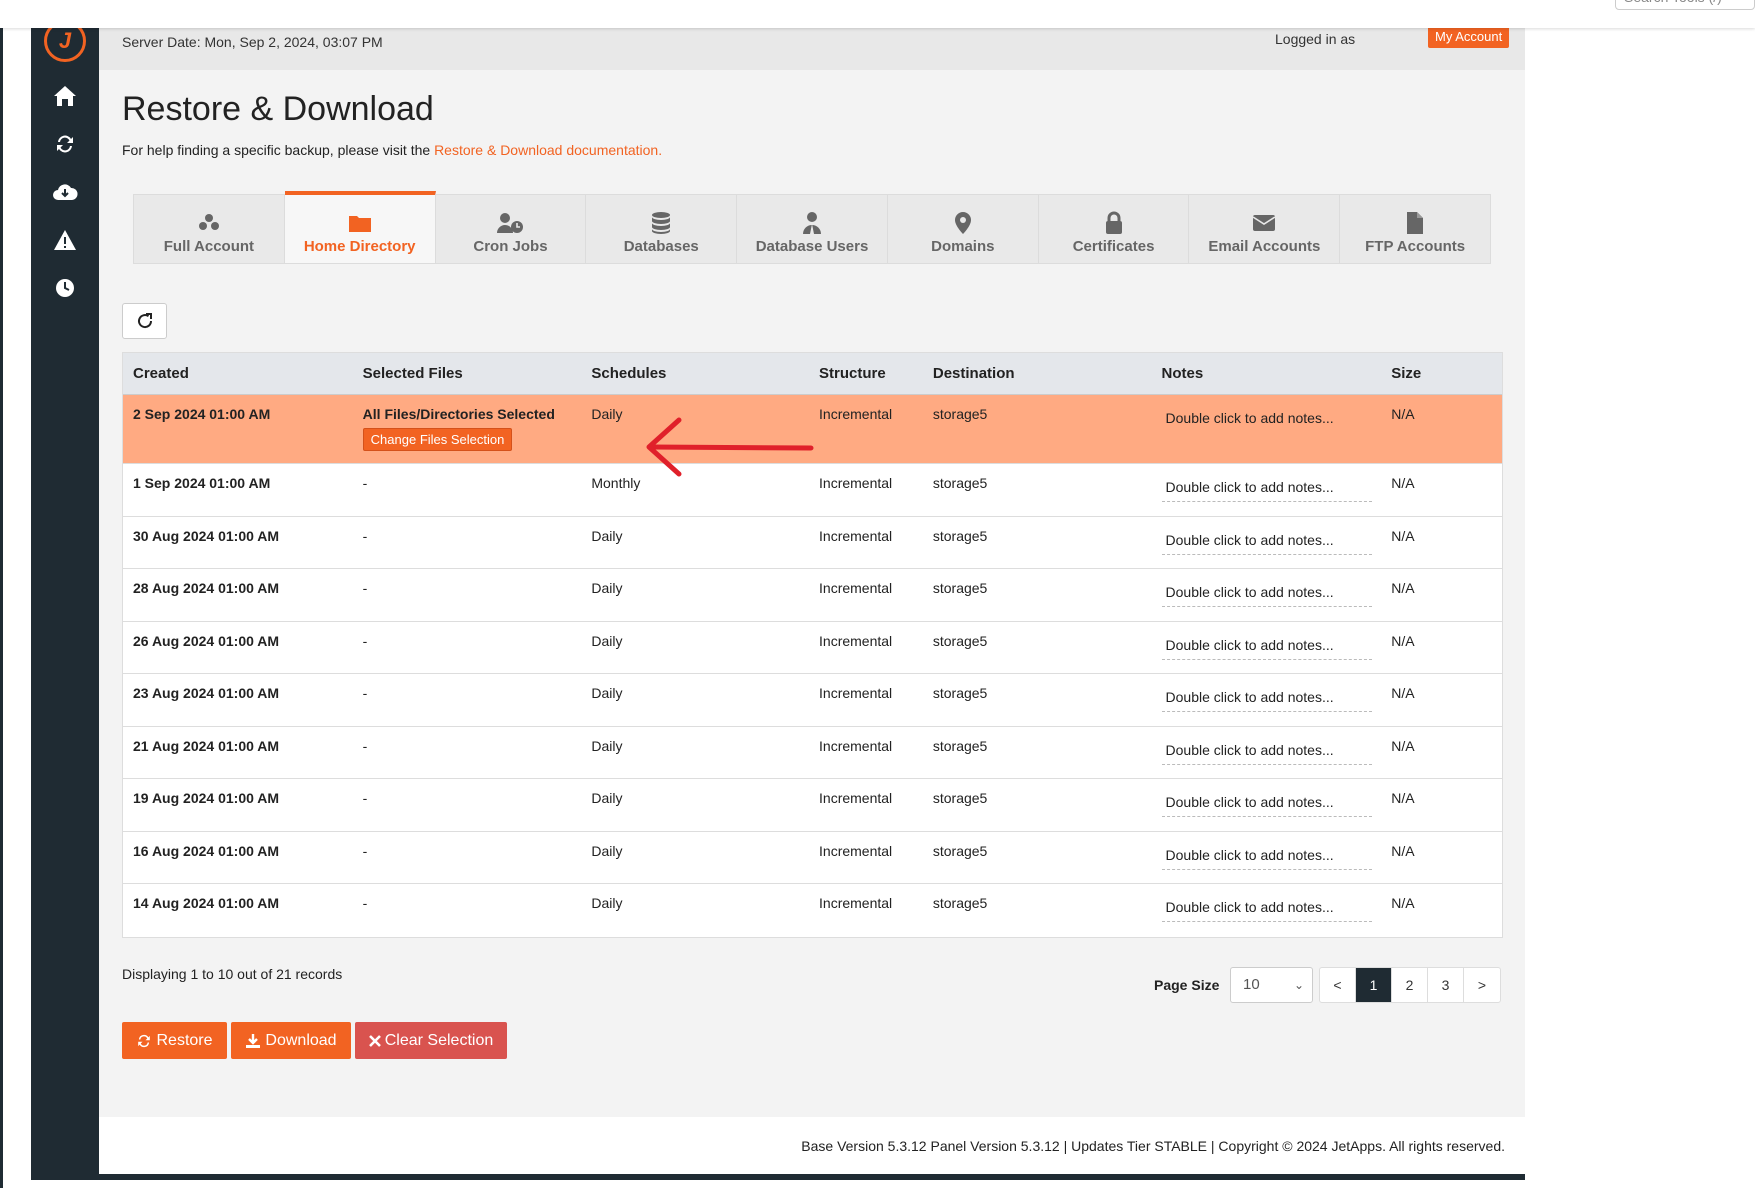 The height and width of the screenshot is (1188, 1755). Describe the element at coordinates (1114, 223) in the screenshot. I see `lock-icon` at that location.